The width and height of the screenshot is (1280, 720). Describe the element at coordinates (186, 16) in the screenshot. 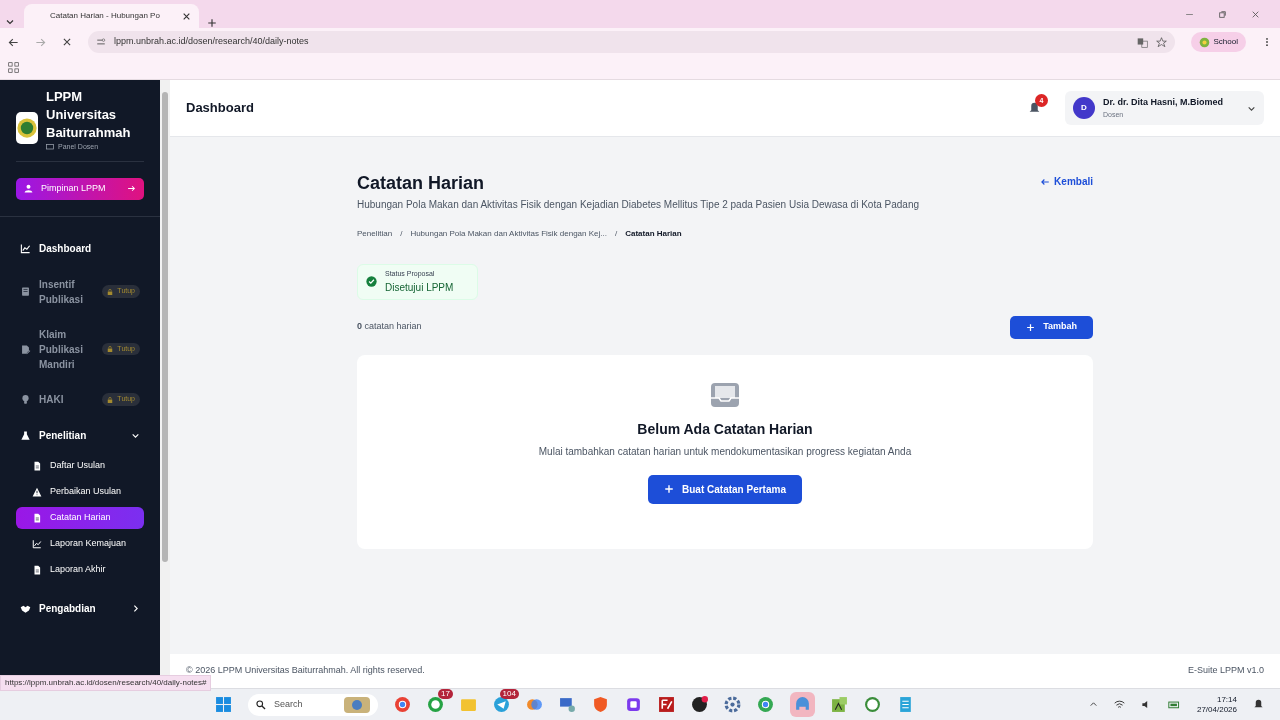

I see `close-icon` at that location.